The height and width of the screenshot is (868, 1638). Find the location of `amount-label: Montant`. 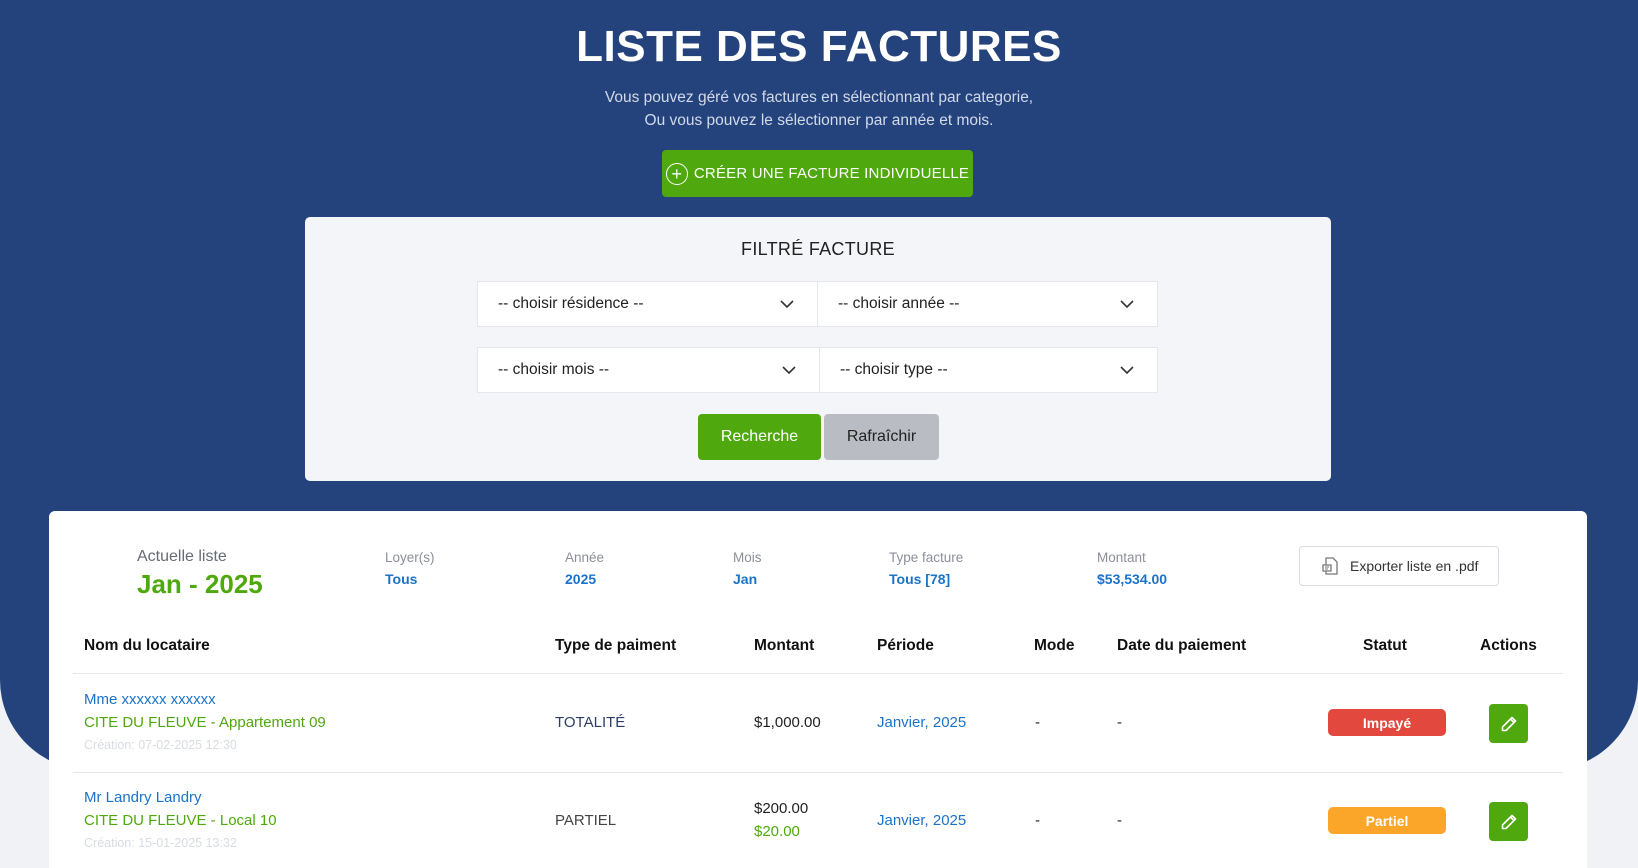

amount-label: Montant is located at coordinates (1121, 557).